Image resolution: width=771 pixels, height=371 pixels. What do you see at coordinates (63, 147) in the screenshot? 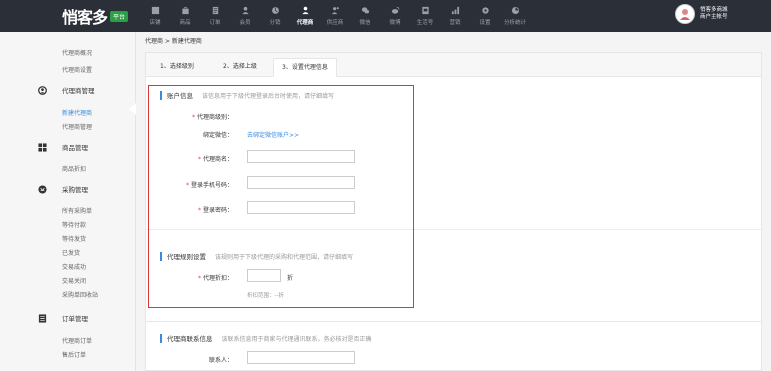
I see `sidebar-group-goods: 商品管理` at bounding box center [63, 147].